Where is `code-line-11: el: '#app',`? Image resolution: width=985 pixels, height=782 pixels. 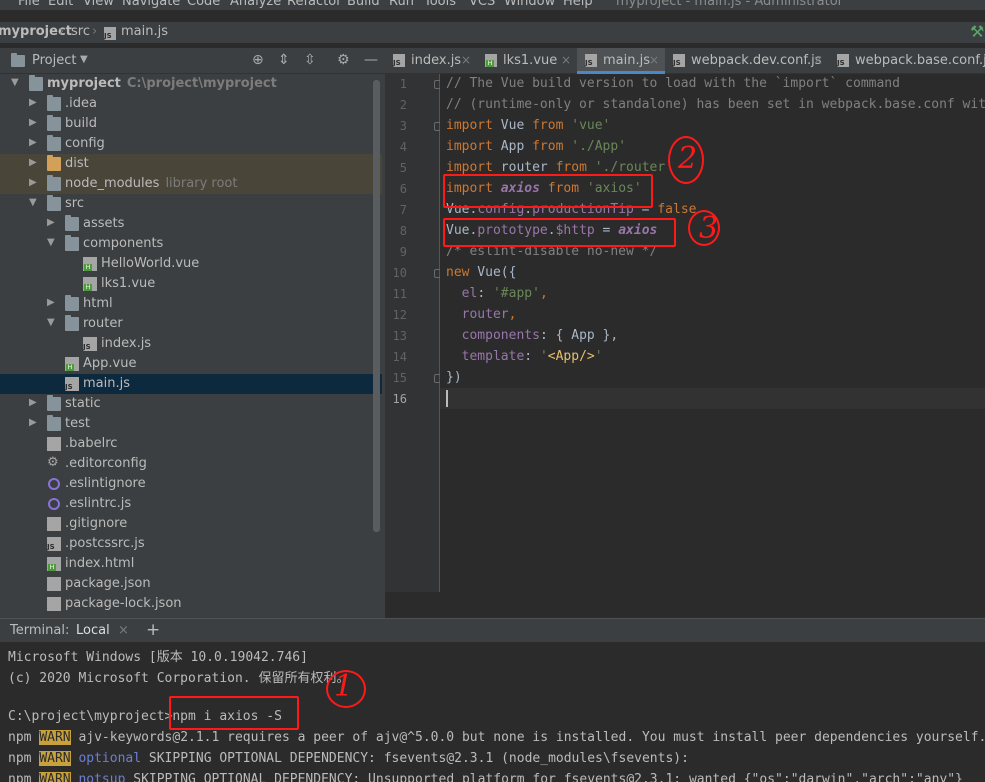
code-line-11: el: '#app', is located at coordinates (504, 293).